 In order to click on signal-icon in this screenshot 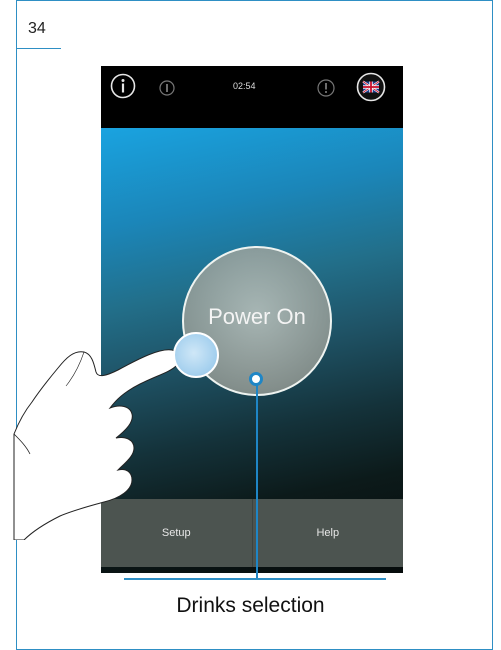, I will do `click(167, 88)`.